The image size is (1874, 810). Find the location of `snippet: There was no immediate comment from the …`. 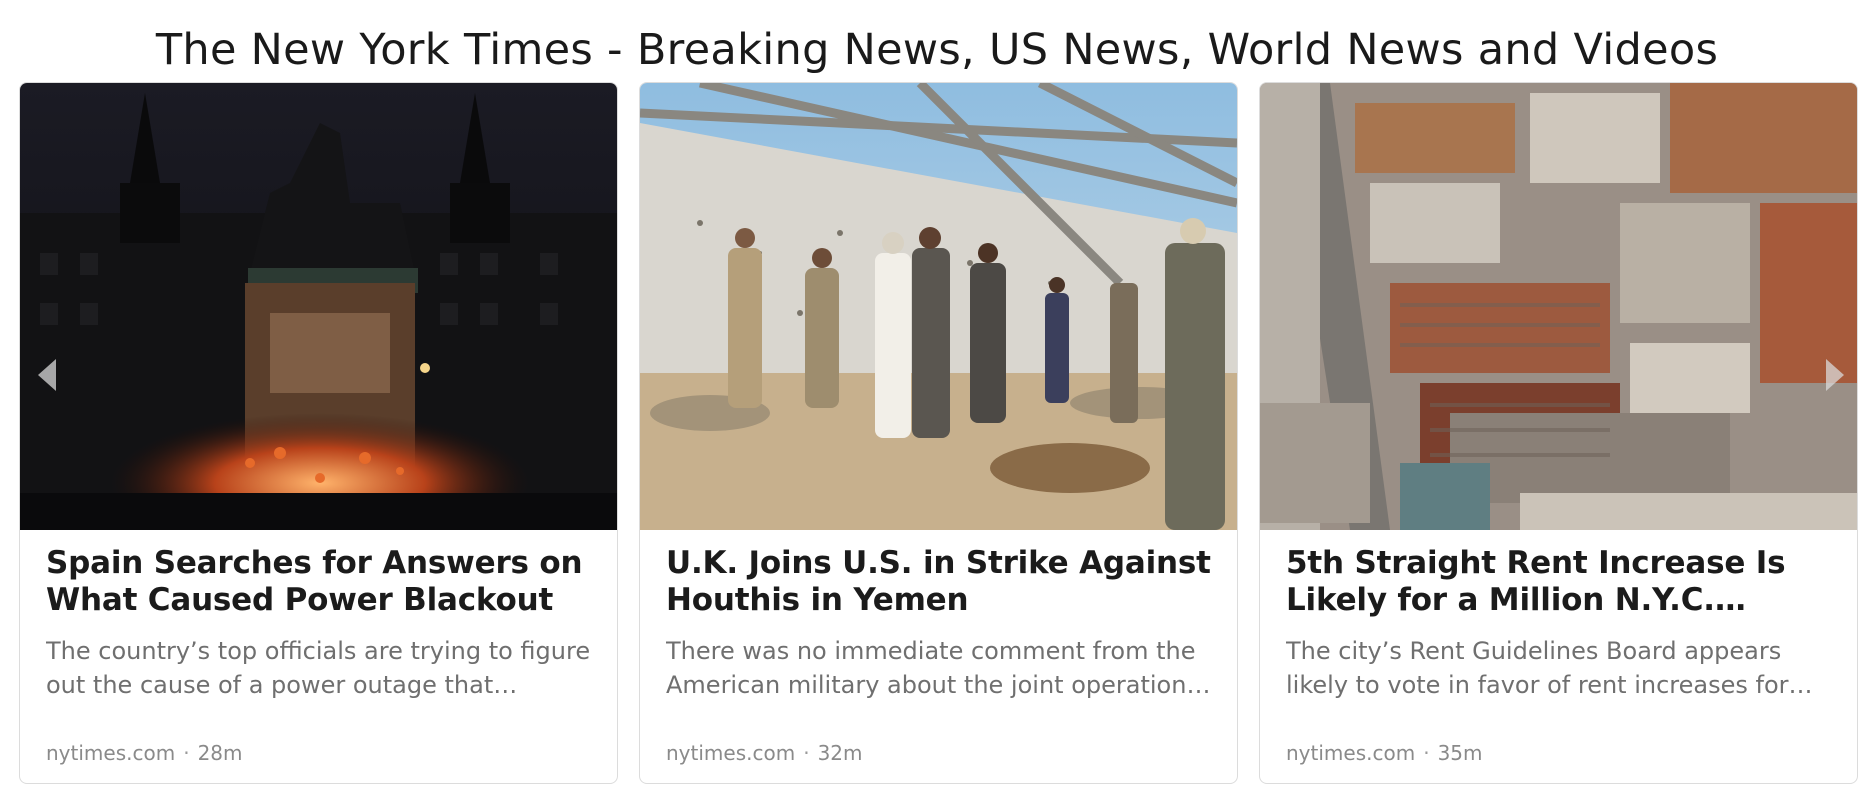

snippet: There was no immediate comment from the … is located at coordinates (931, 668).